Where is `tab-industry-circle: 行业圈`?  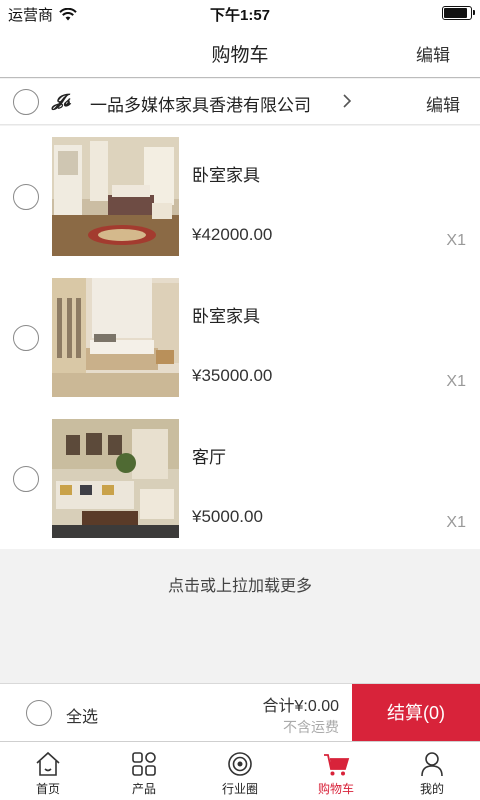 tab-industry-circle: 行业圈 is located at coordinates (240, 771).